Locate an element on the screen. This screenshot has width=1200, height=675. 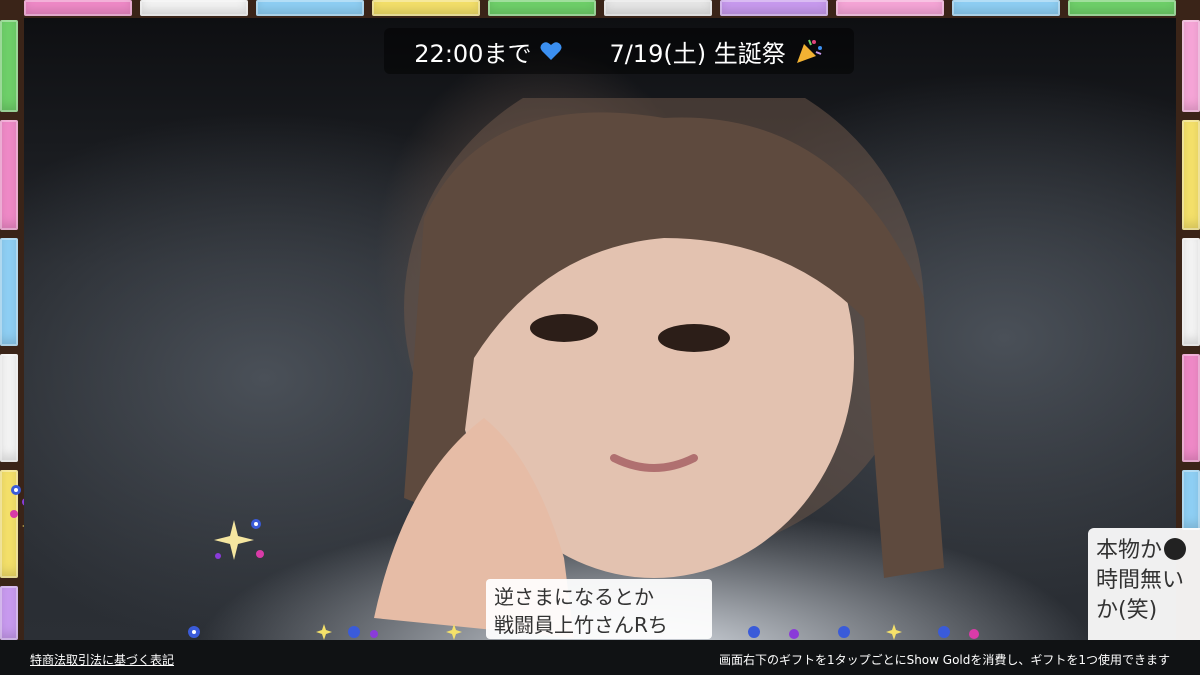
chat-comment-bubble: 逆さまになるとか 戦闘員上竹さんRち is located at coordinates (599, 609).